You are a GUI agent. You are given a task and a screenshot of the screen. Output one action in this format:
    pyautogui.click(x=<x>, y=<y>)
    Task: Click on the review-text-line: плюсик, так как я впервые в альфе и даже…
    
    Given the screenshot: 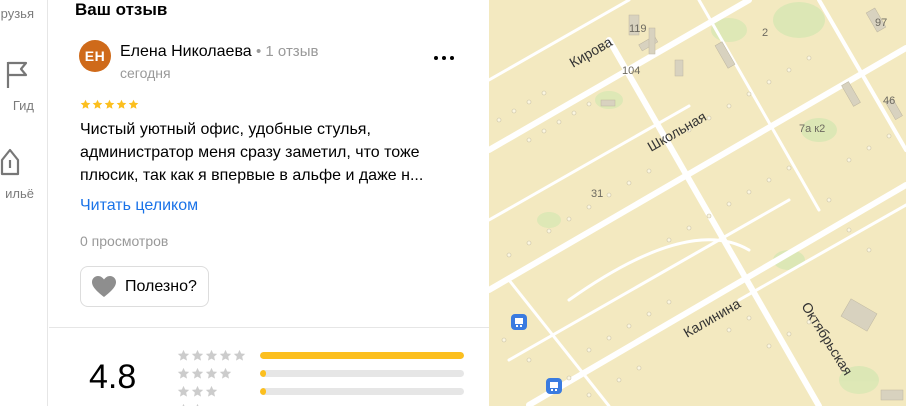 What is the action you would take?
    pyautogui.click(x=252, y=175)
    